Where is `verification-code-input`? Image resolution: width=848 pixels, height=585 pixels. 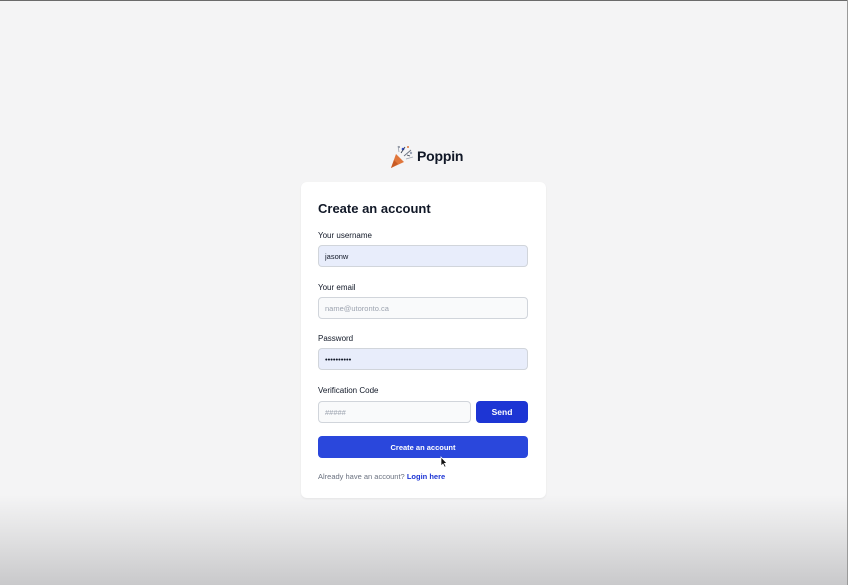 verification-code-input is located at coordinates (394, 412).